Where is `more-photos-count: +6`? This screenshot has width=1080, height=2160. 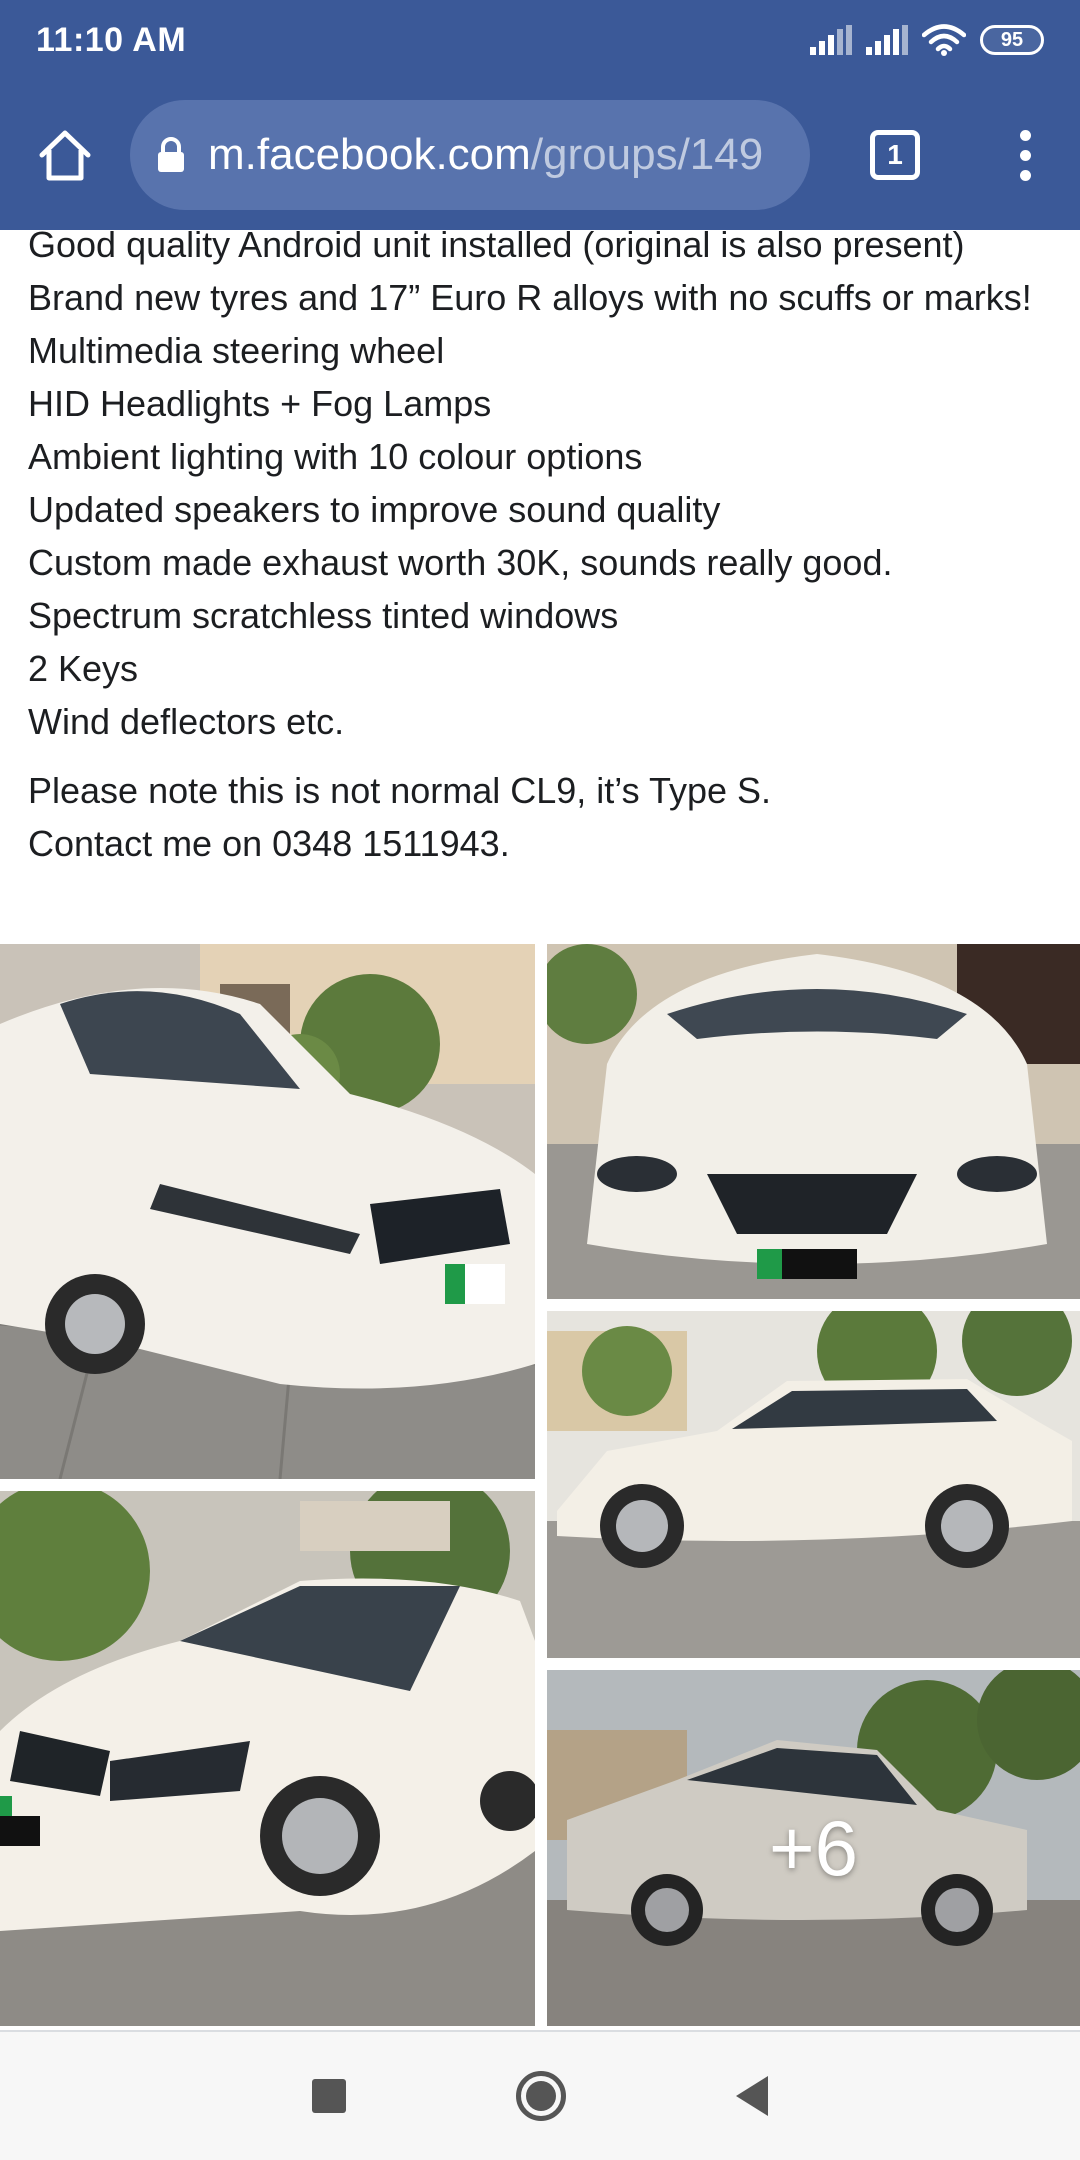
more-photos-count: +6 is located at coordinates (813, 1847).